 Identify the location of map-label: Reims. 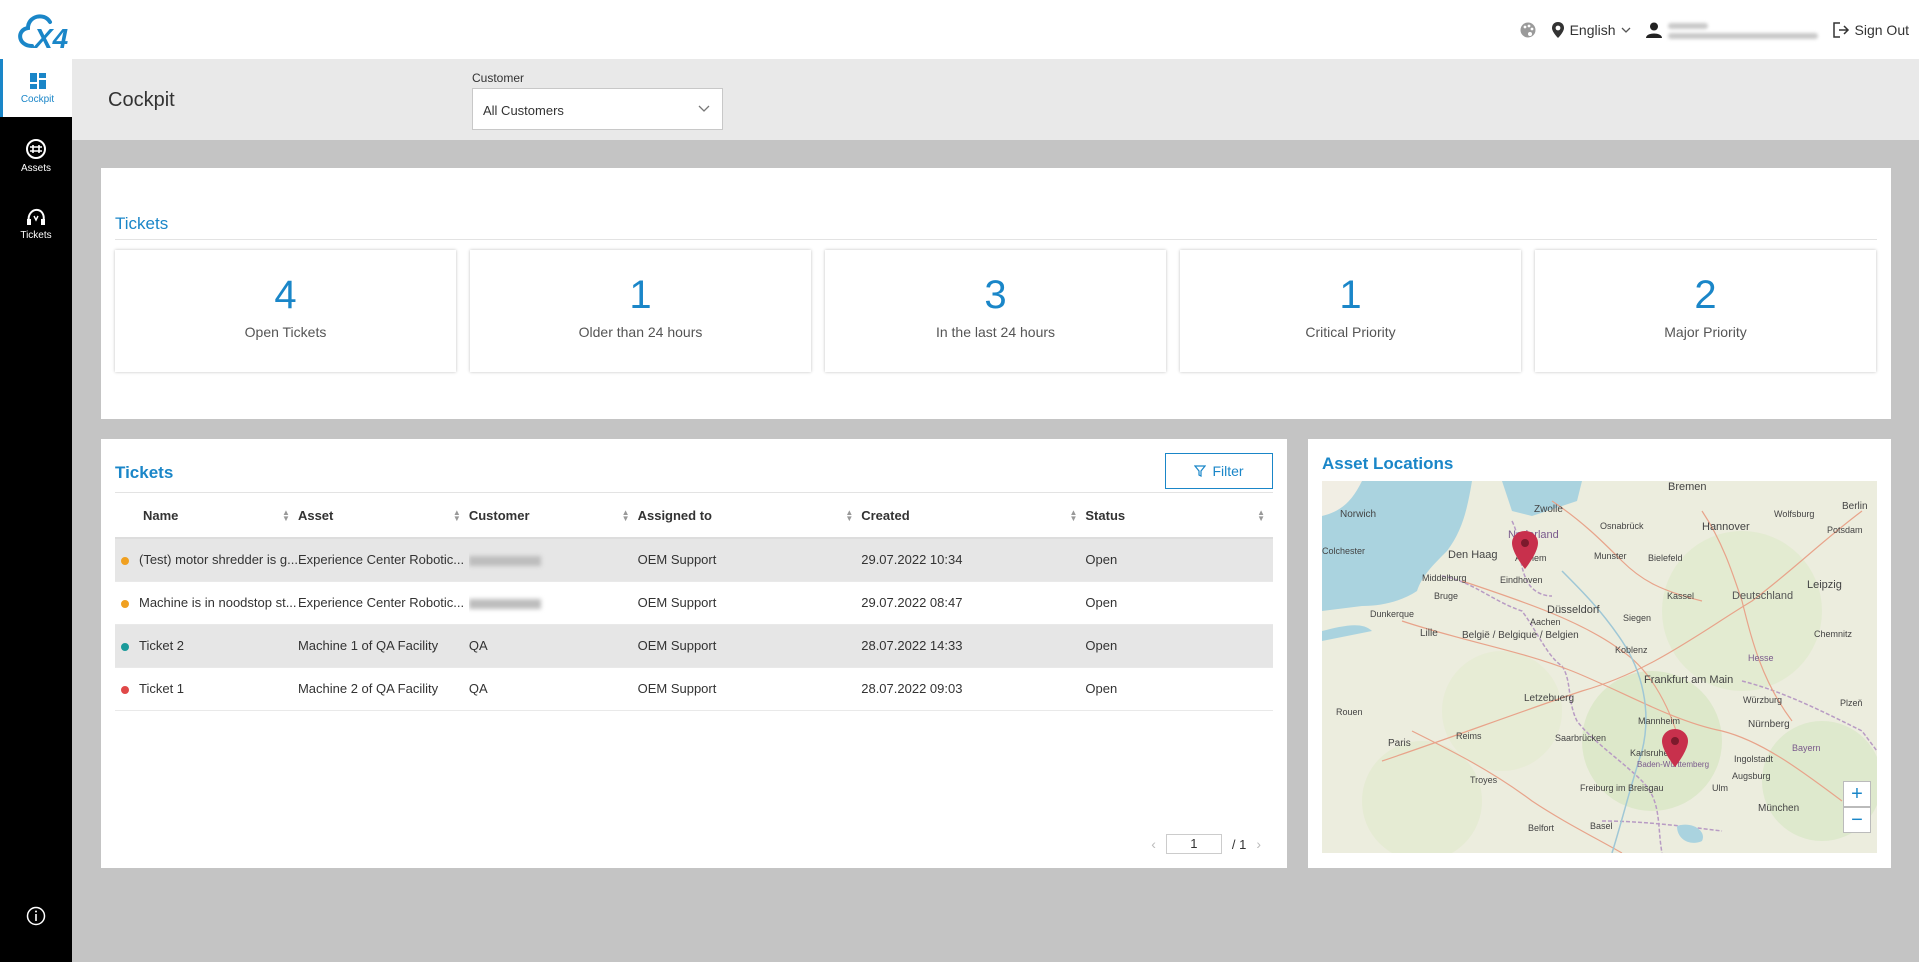
(1469, 736).